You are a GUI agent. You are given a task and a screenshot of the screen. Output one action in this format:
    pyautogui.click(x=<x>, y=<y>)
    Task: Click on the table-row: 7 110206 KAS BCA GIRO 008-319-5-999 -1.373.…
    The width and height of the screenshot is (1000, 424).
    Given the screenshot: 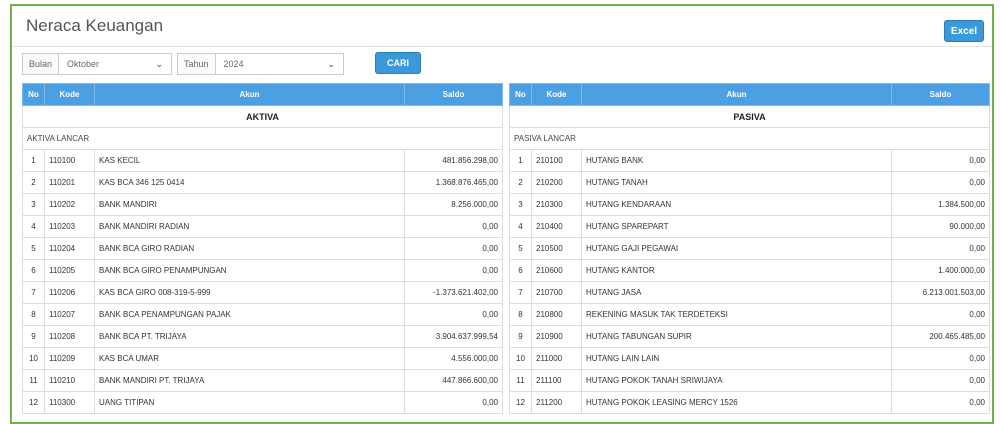 What is the action you would take?
    pyautogui.click(x=262, y=292)
    